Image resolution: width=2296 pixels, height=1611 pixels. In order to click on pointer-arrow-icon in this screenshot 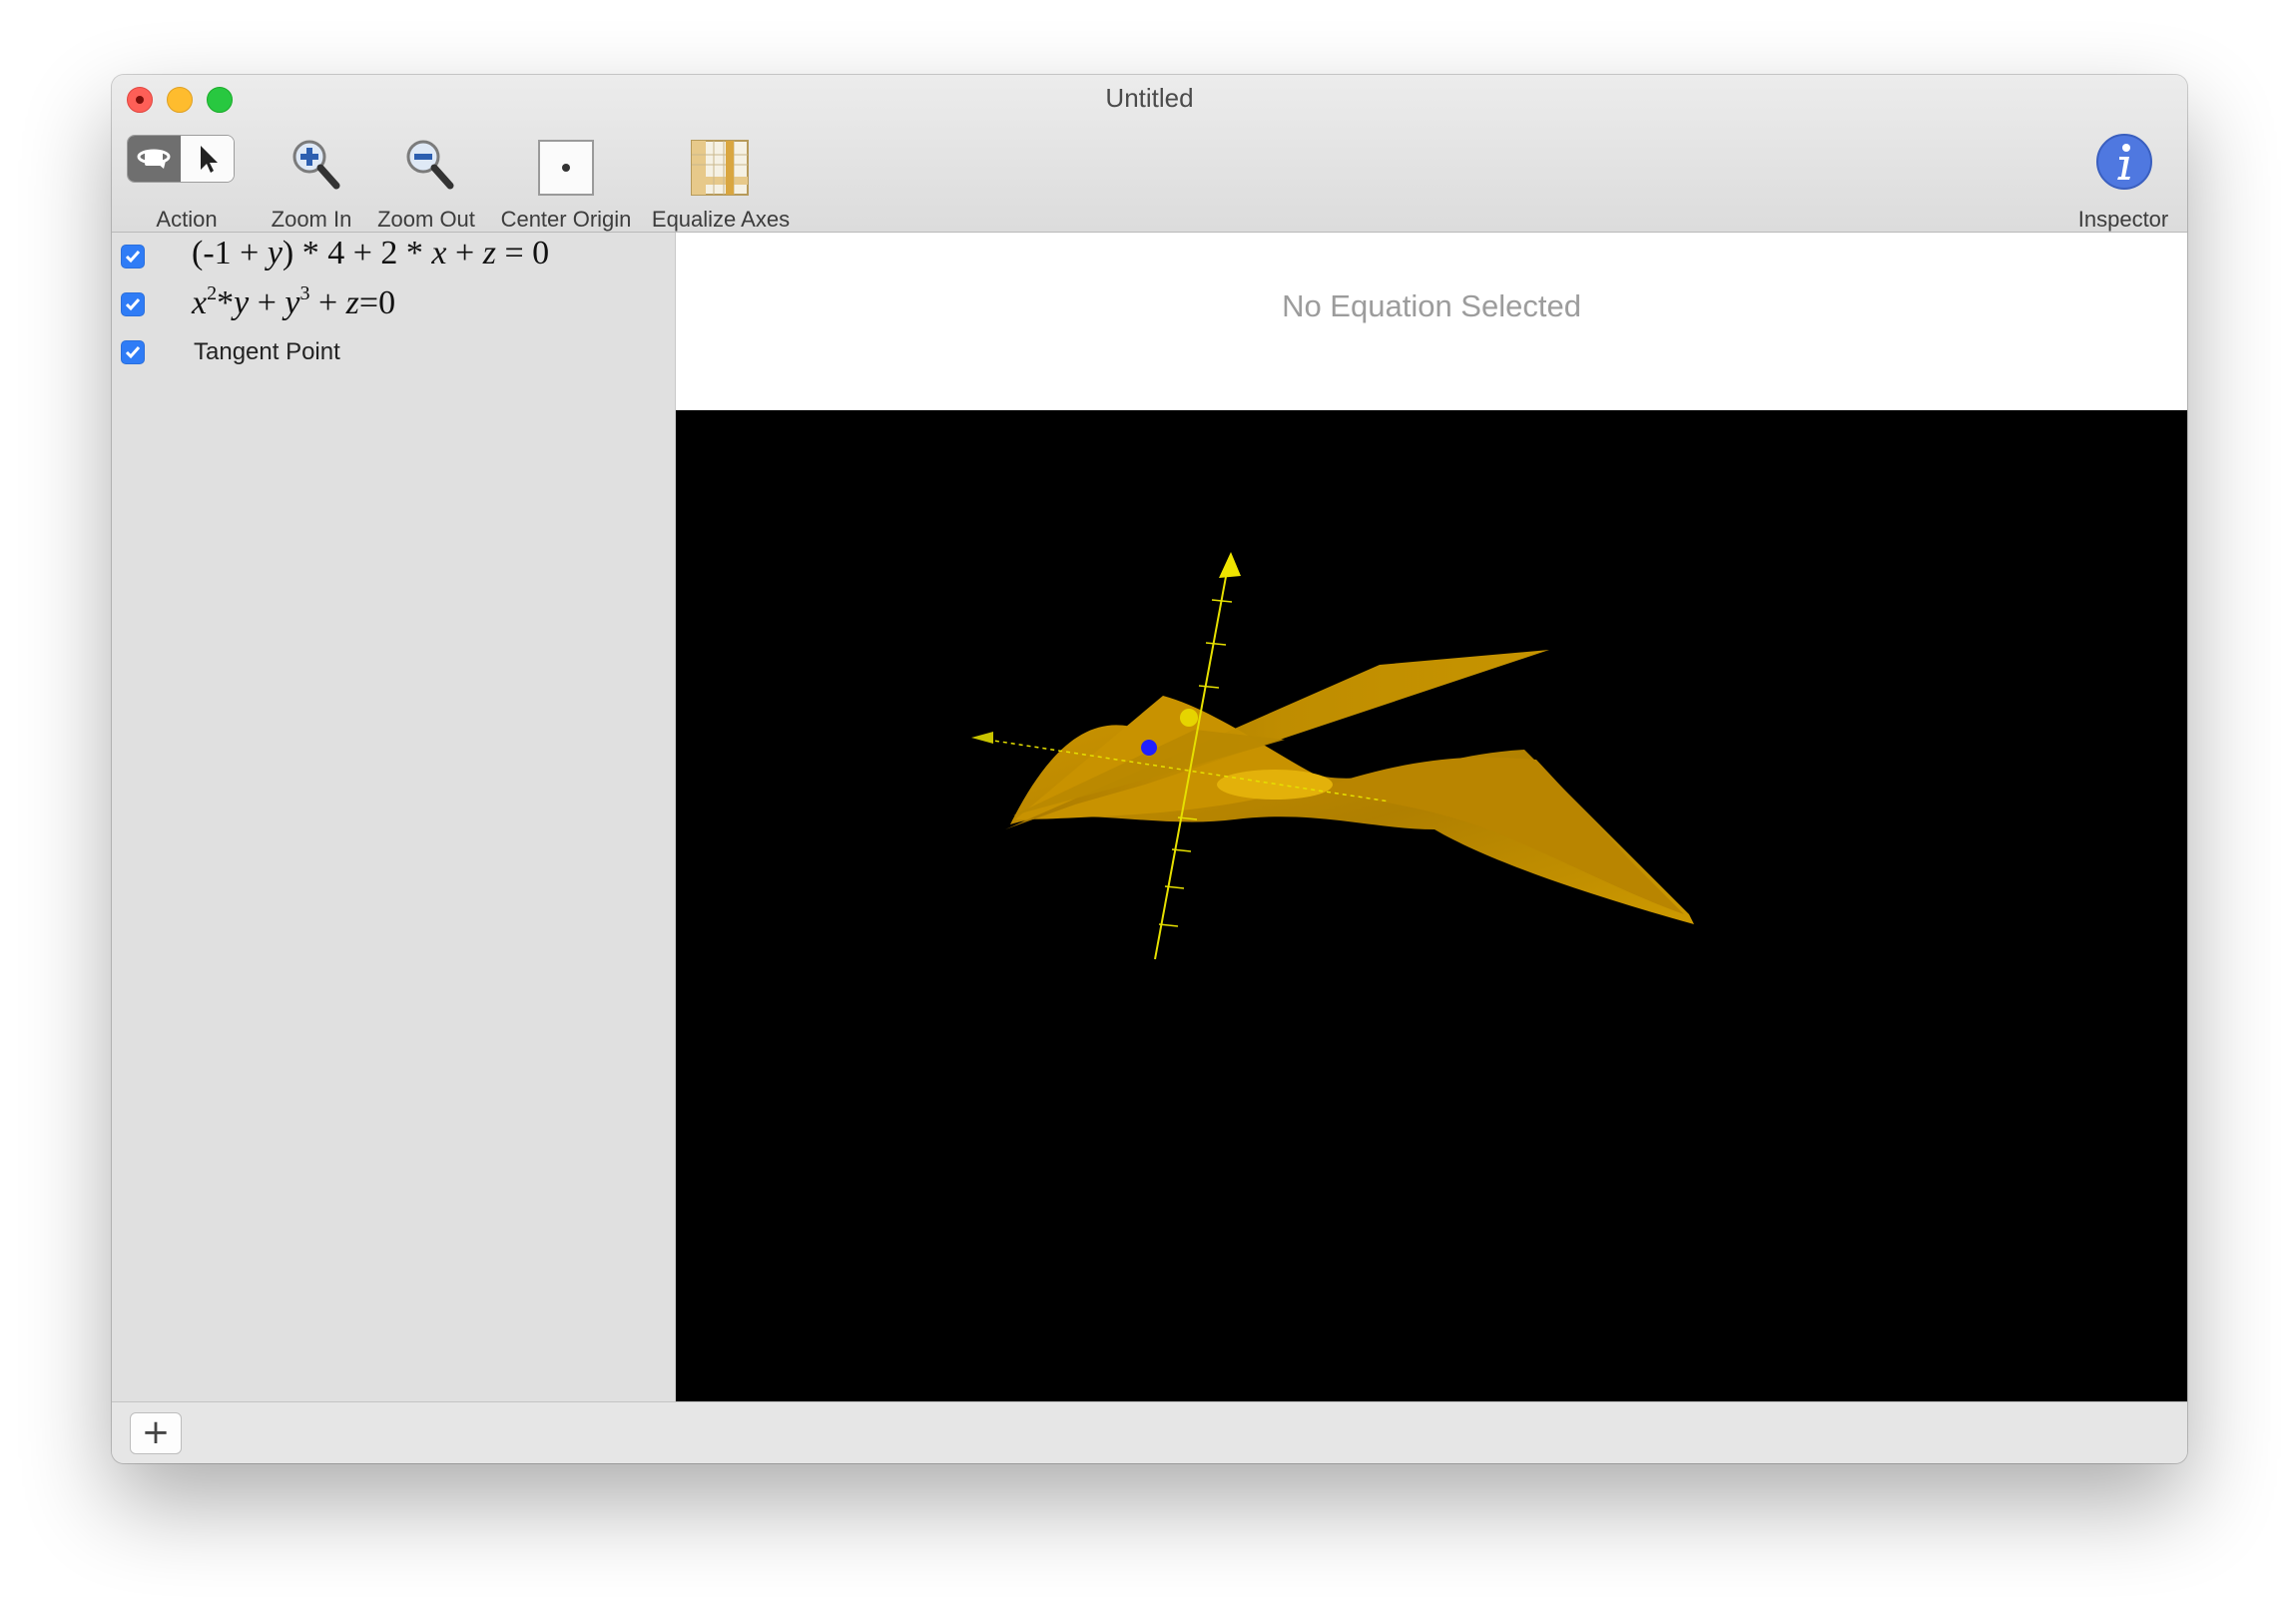, I will do `click(210, 159)`.